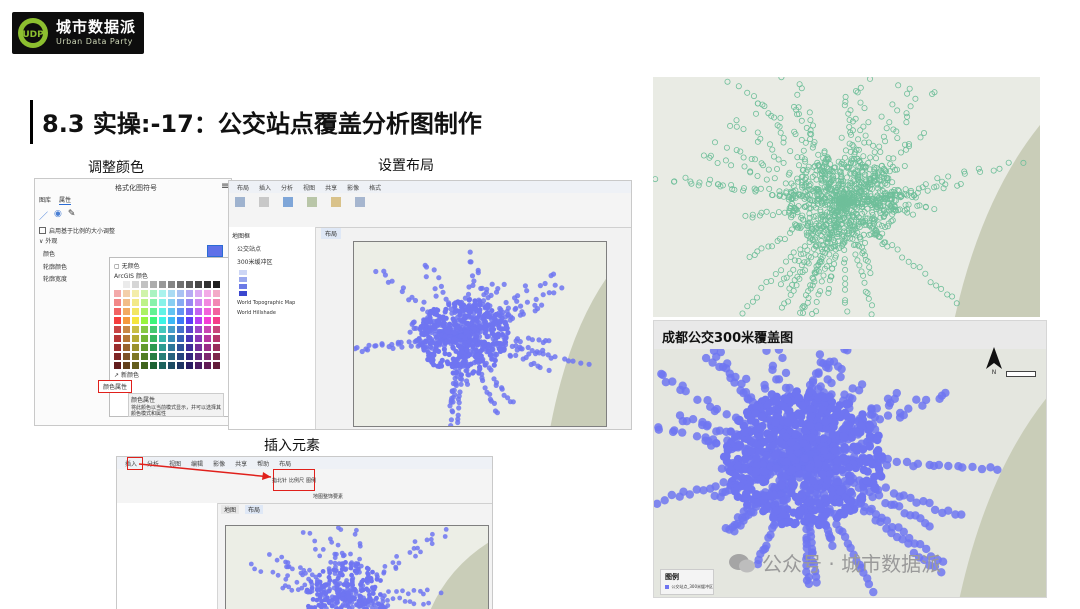 The height and width of the screenshot is (609, 1080). Describe the element at coordinates (357, 567) in the screenshot. I see `insert-map-frame` at that location.